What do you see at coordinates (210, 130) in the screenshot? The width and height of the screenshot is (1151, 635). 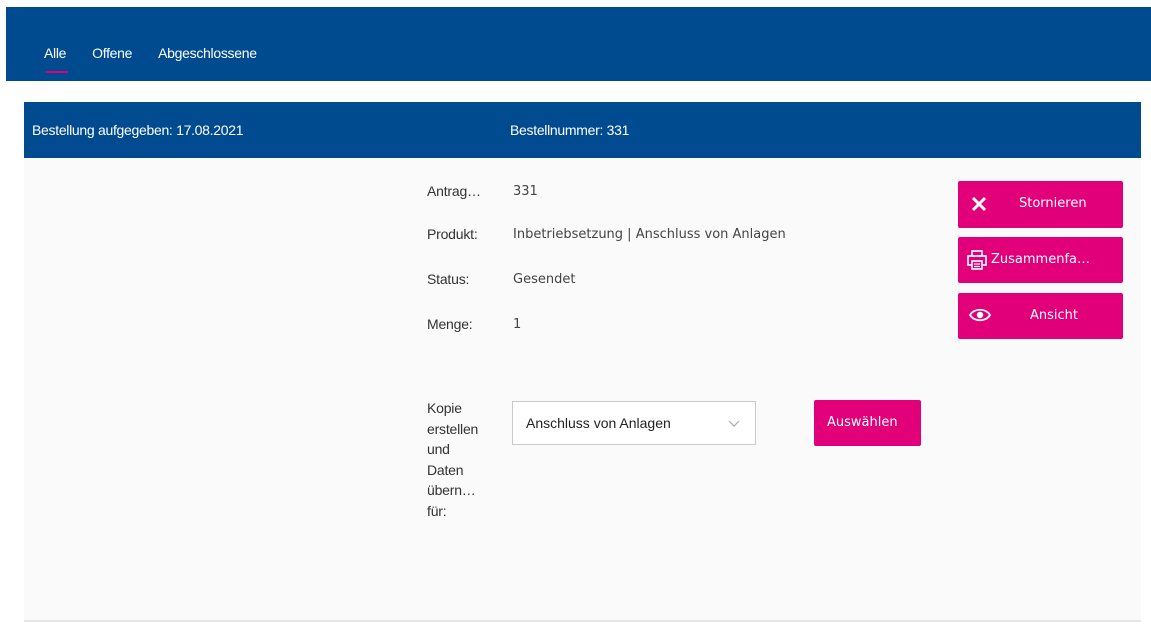 I see `order-placed-date: 17.08.2021` at bounding box center [210, 130].